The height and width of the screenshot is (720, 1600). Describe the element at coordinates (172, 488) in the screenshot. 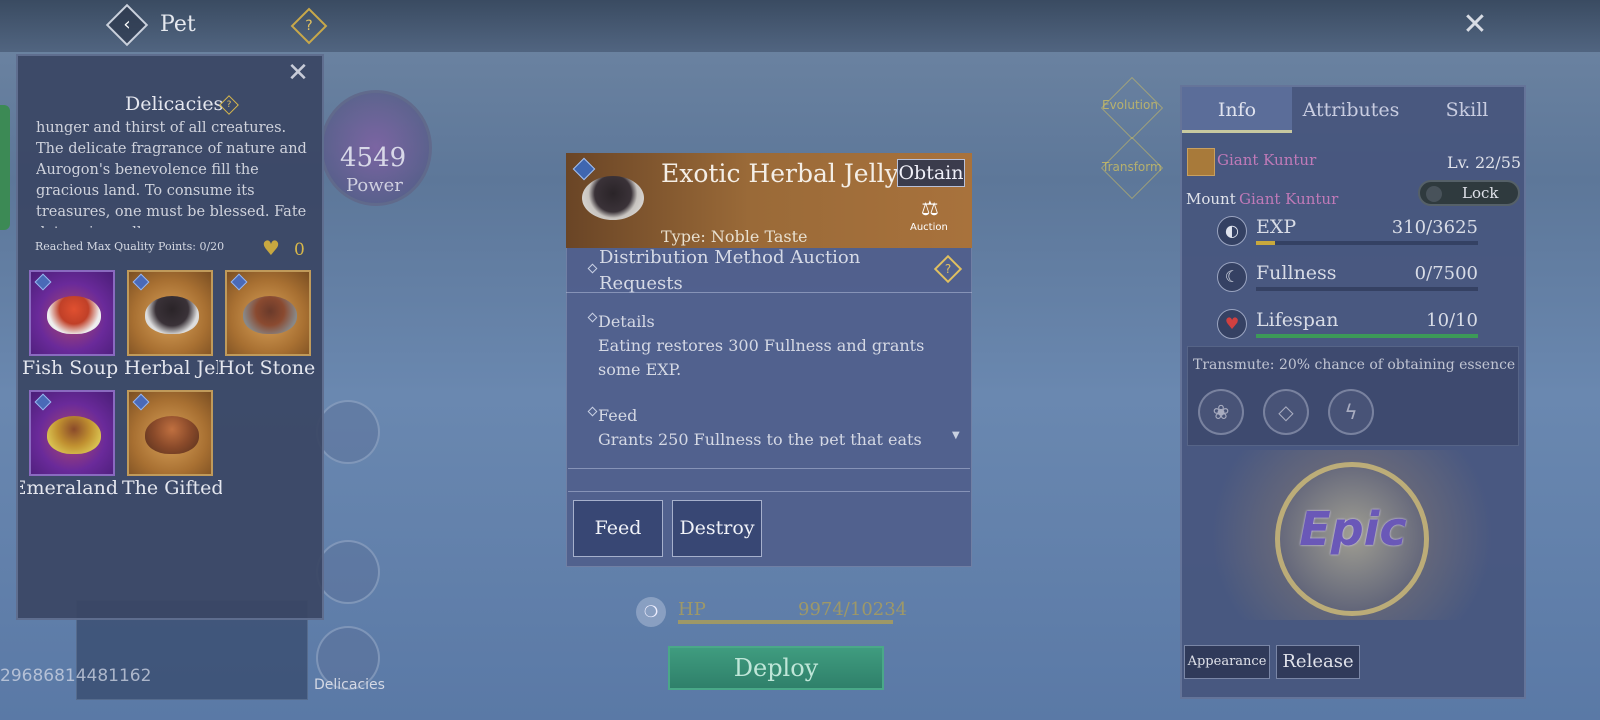

I see `item-name: The Gifted` at that location.